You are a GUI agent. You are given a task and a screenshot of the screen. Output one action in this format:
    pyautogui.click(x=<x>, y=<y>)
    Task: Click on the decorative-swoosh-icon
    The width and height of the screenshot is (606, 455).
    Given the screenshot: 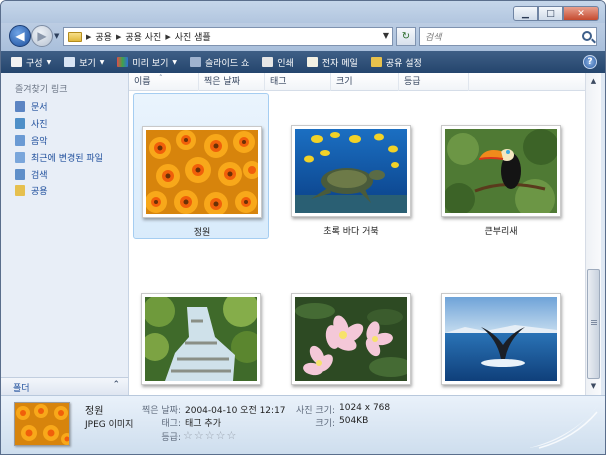 What is the action you would take?
    pyautogui.click(x=564, y=426)
    